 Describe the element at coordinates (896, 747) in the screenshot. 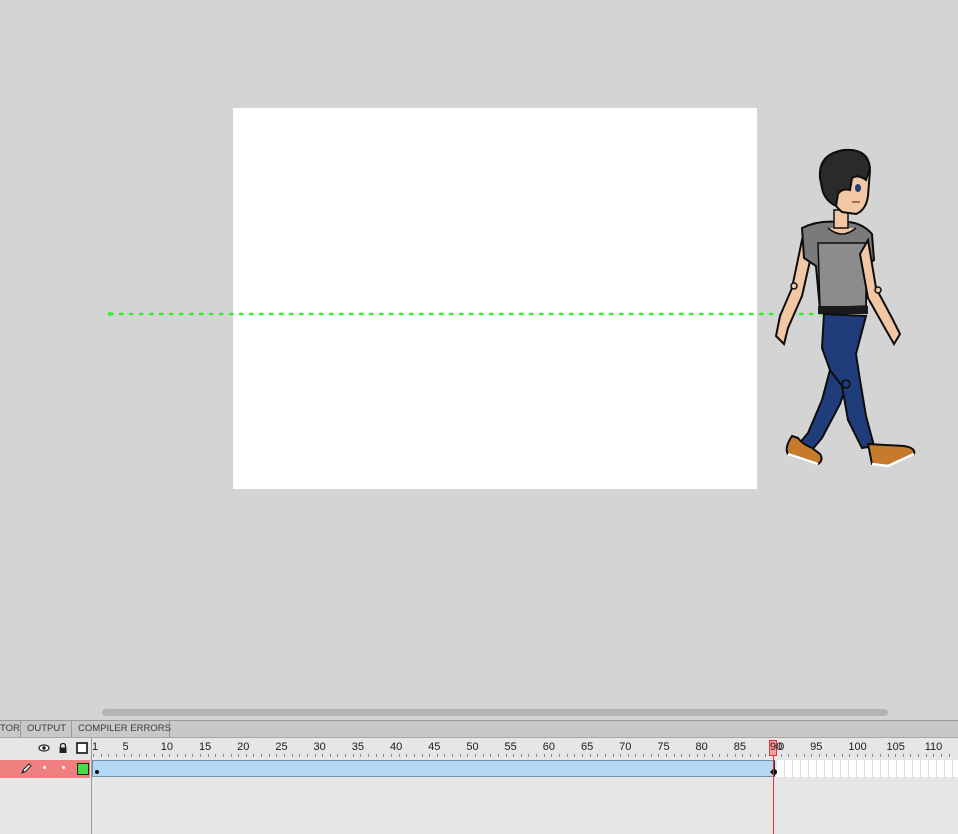

I see `frame-label: 105` at that location.